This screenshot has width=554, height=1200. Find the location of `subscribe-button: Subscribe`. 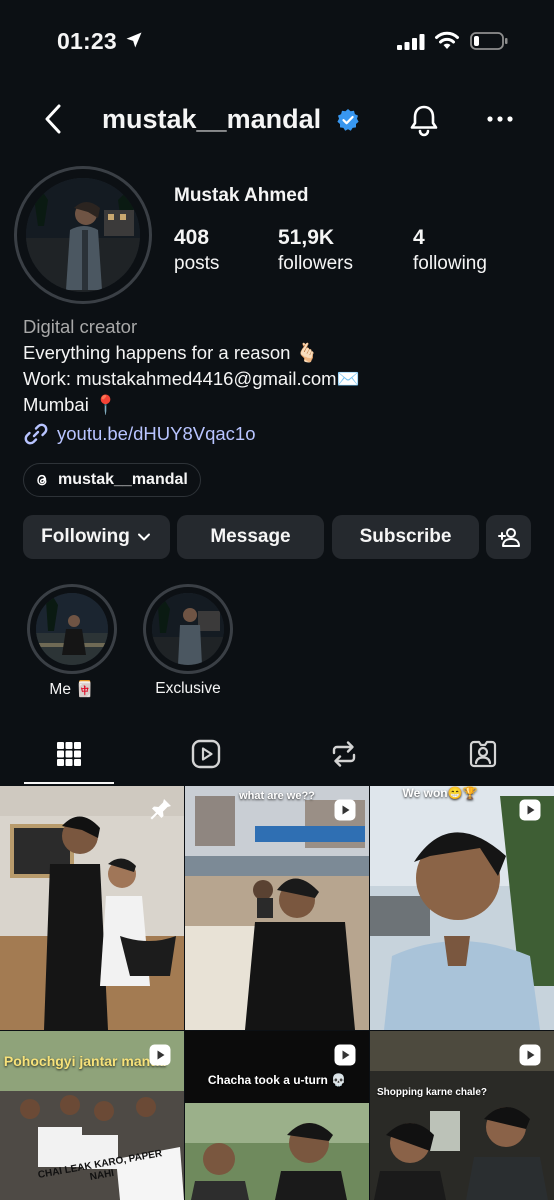

subscribe-button: Subscribe is located at coordinates (405, 537).